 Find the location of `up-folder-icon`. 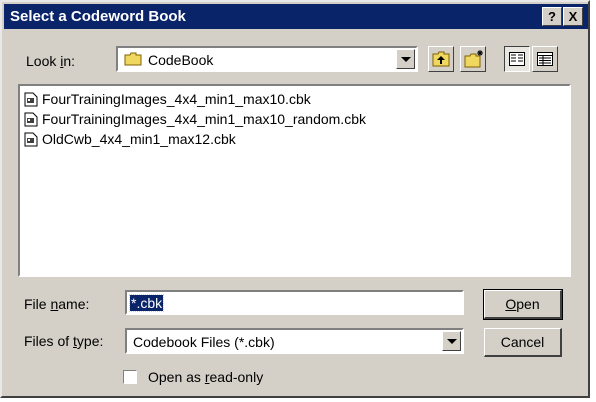

up-folder-icon is located at coordinates (441, 60).